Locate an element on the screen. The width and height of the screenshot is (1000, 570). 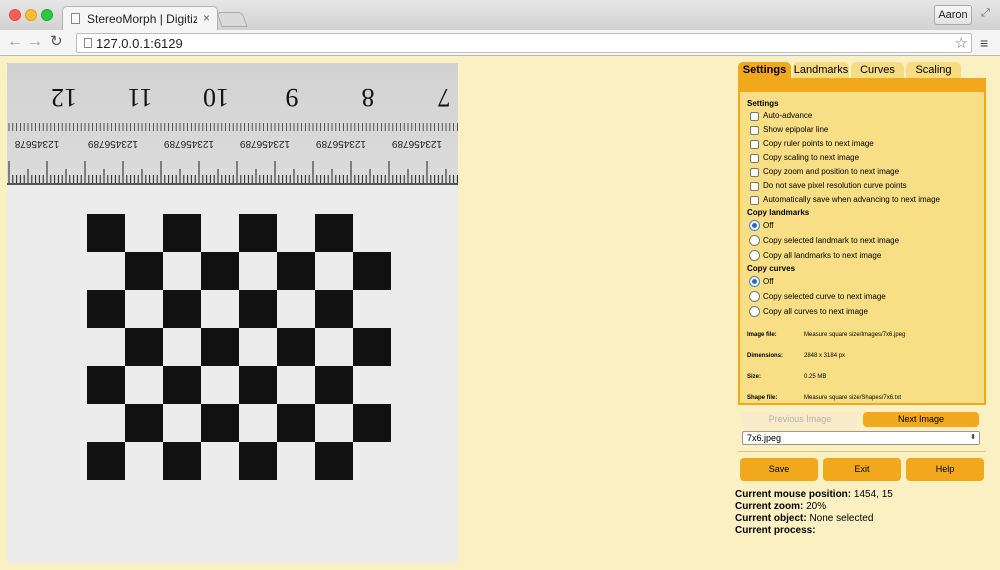
option-label: Copy scaling to next image is located at coordinates (811, 157).